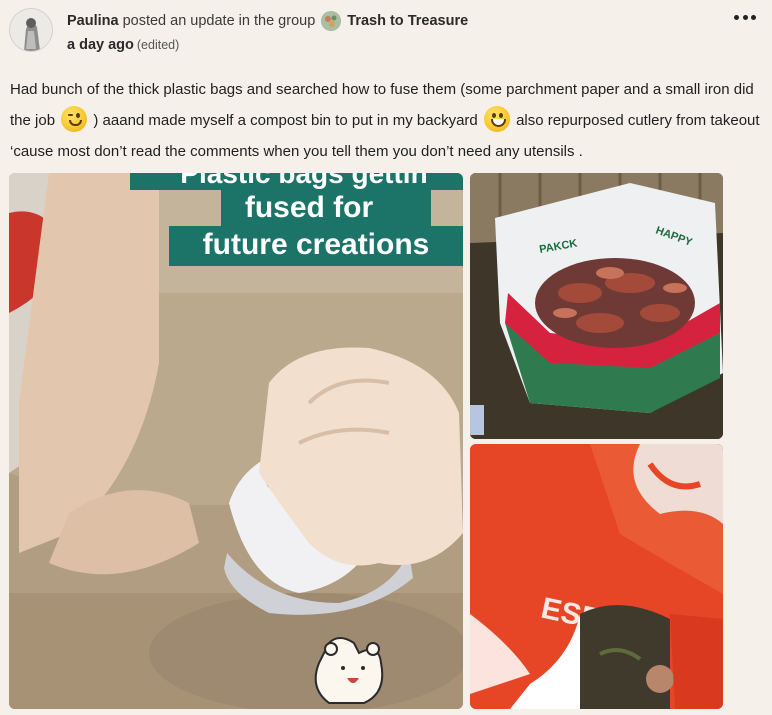 The image size is (772, 715). What do you see at coordinates (309, 207) in the screenshot?
I see `overlay-text-line2: fused for` at bounding box center [309, 207].